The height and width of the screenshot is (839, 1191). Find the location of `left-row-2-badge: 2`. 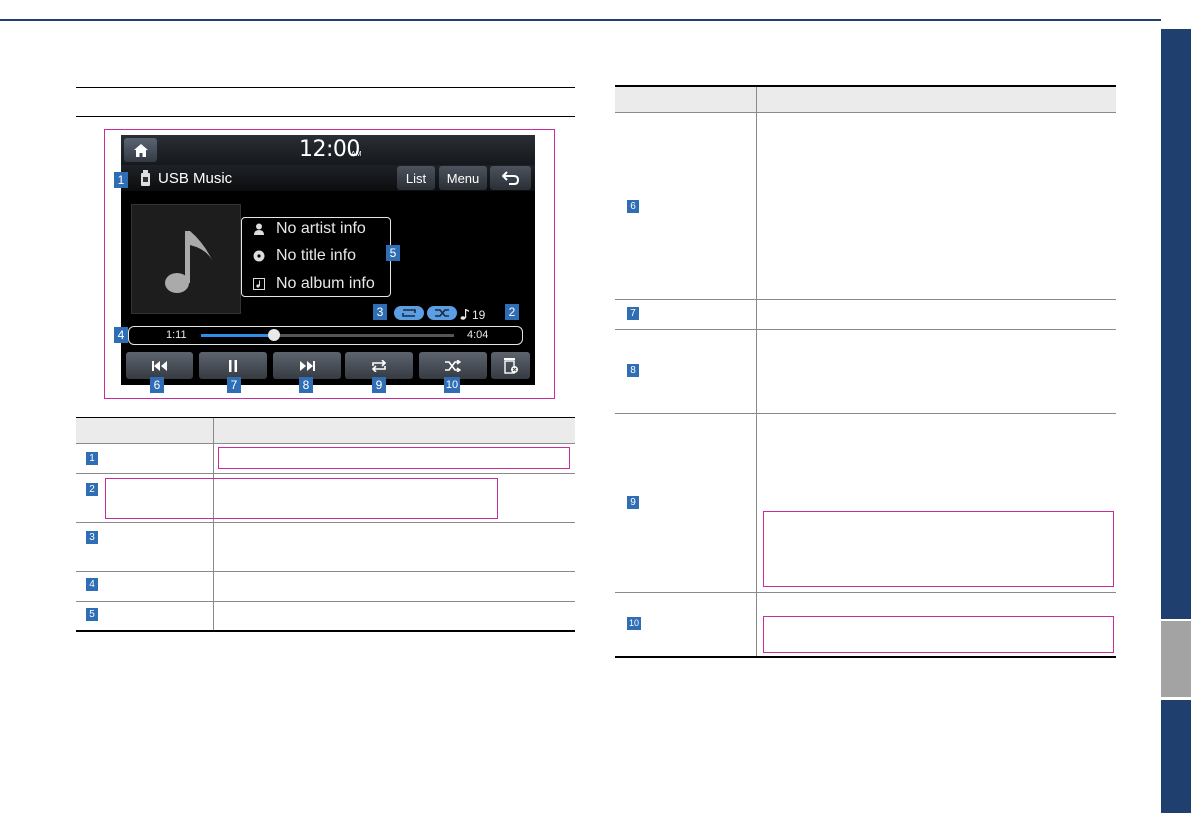

left-row-2-badge: 2 is located at coordinates (92, 489).